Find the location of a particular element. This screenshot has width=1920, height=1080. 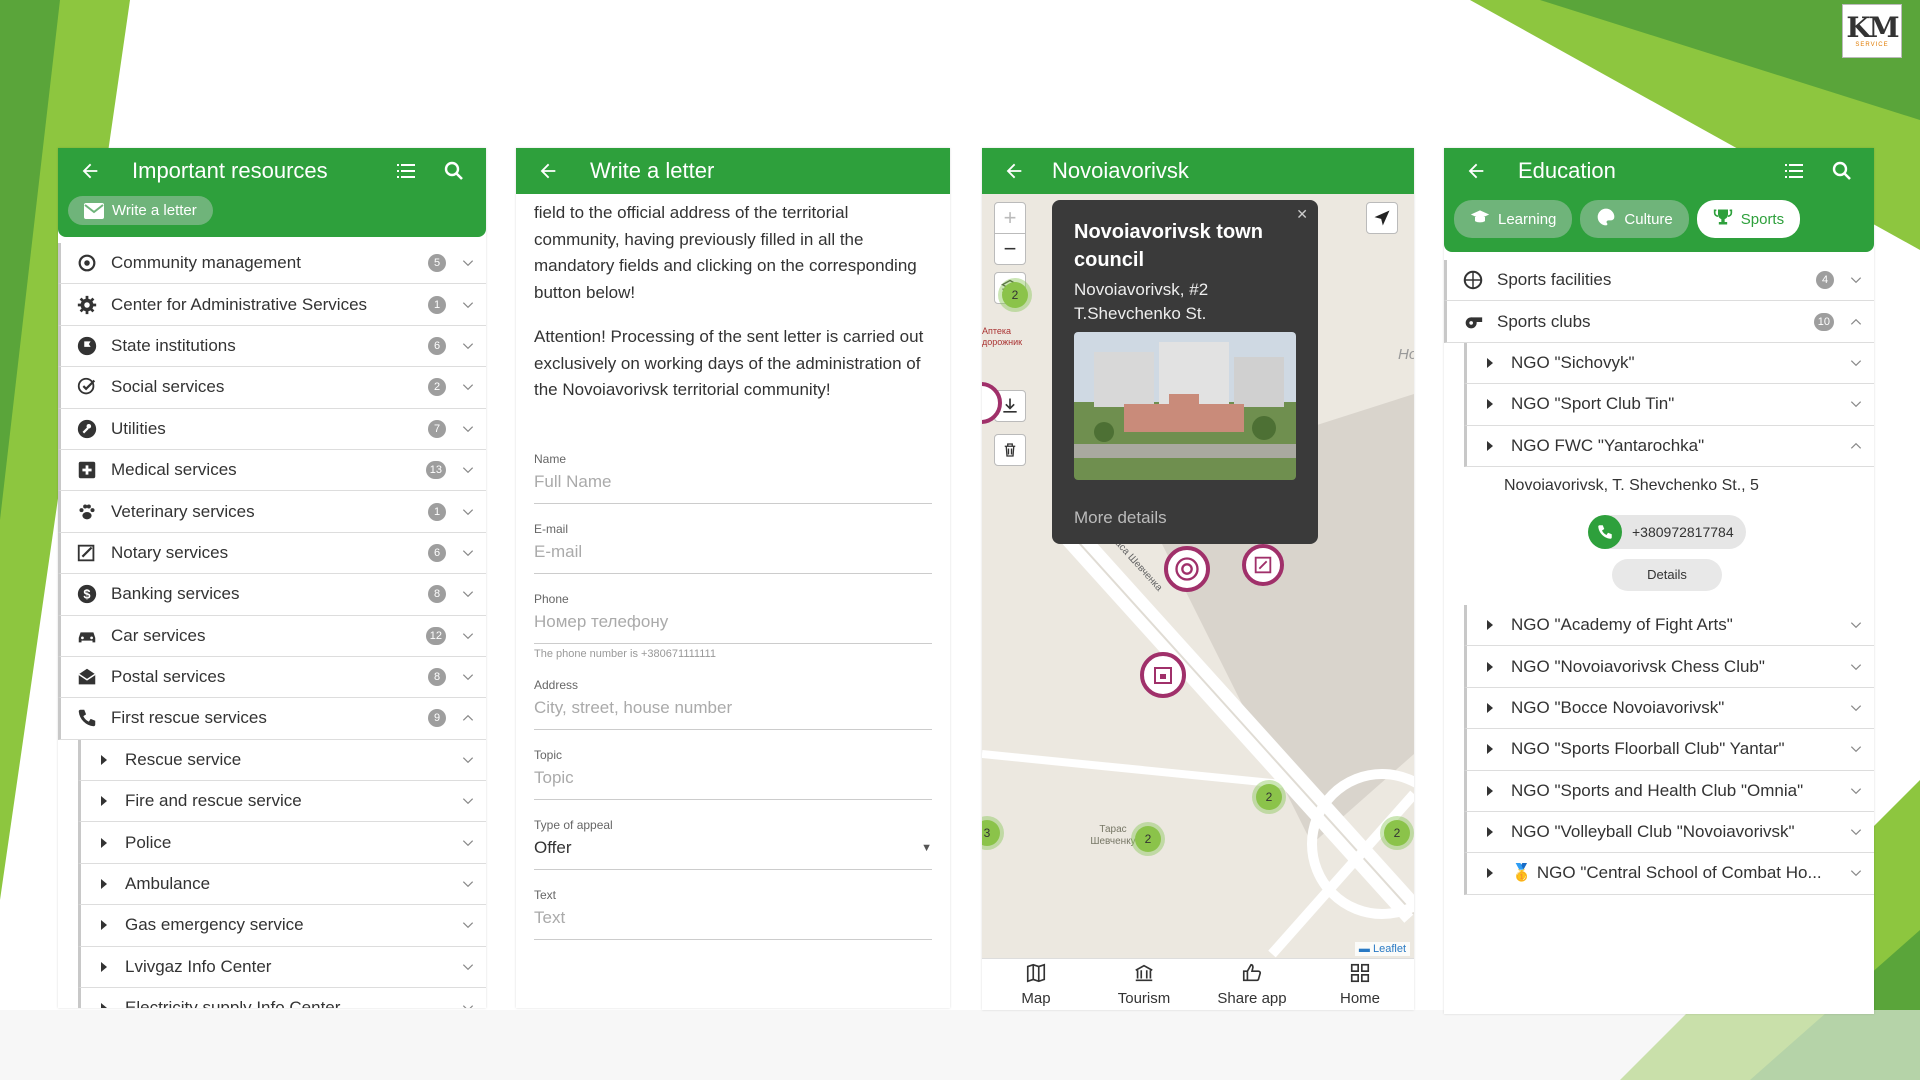

resource-item: Community management 5 is located at coordinates (272, 264).